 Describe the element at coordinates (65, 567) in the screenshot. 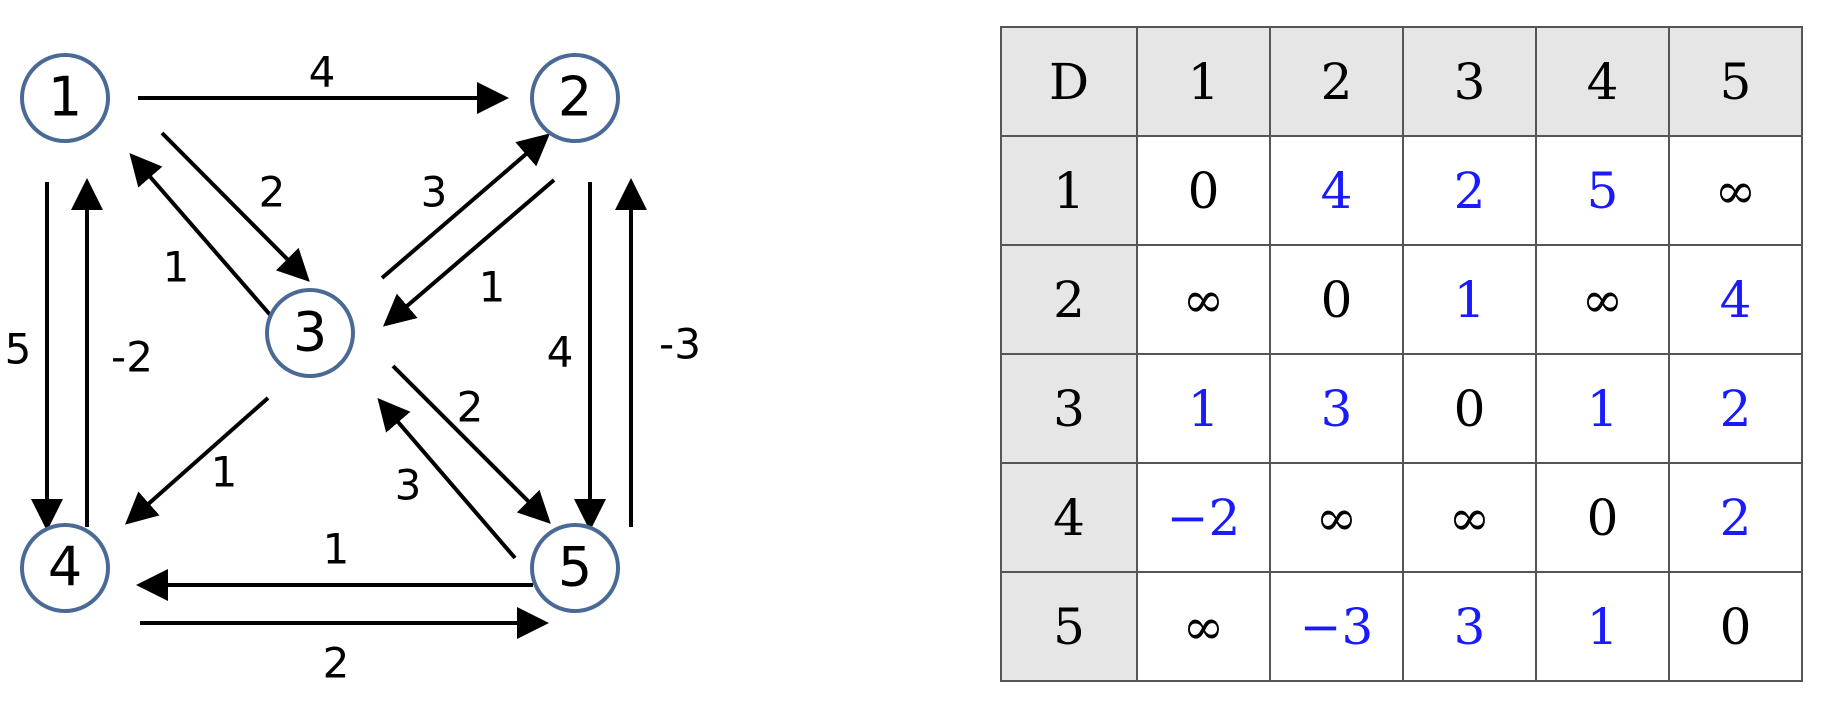

I see `node-label-4: 4` at that location.